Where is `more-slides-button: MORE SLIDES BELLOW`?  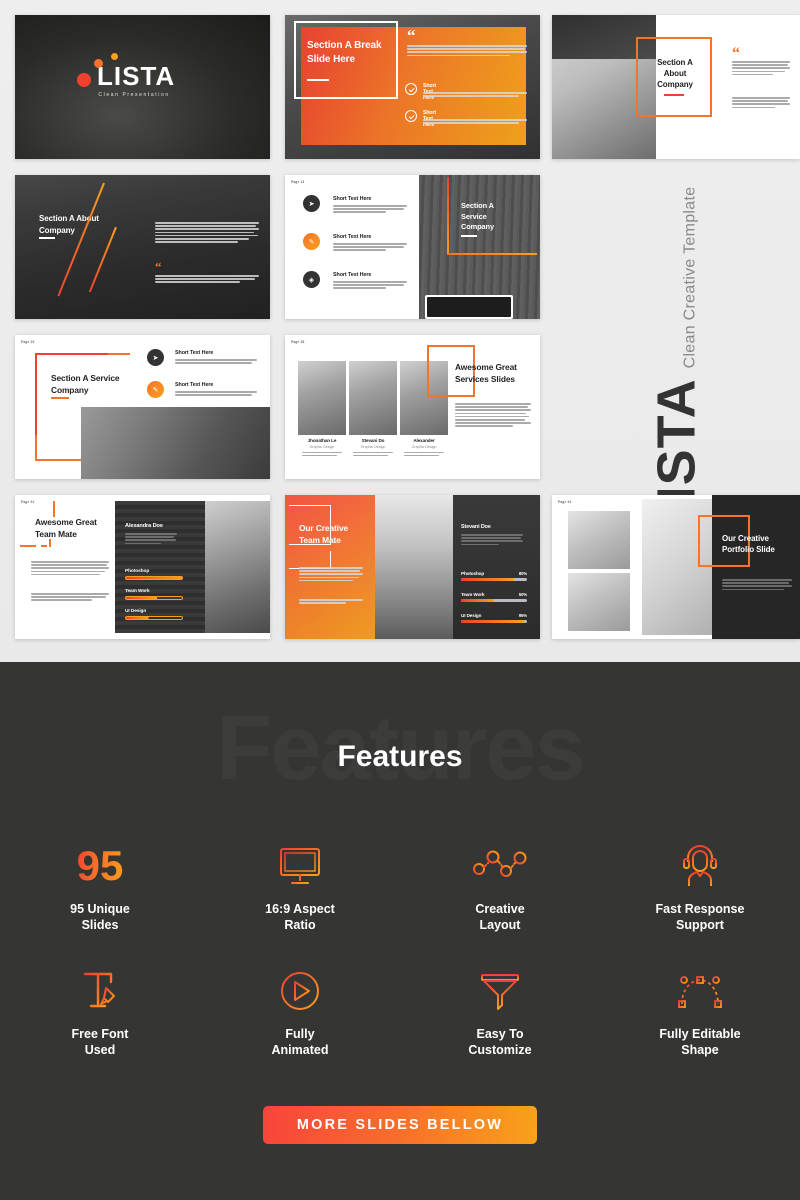 more-slides-button: MORE SLIDES BELLOW is located at coordinates (400, 1125).